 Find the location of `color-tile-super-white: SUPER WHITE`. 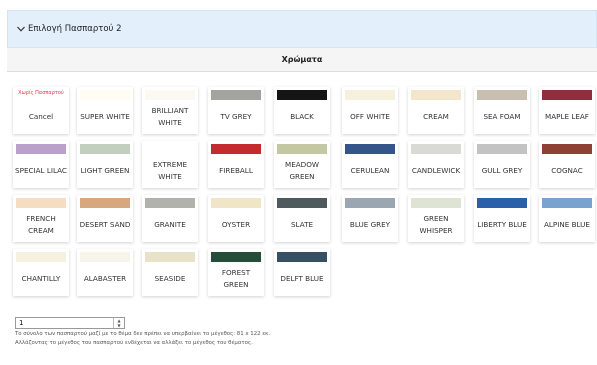

color-tile-super-white: SUPER WHITE is located at coordinates (105, 110).